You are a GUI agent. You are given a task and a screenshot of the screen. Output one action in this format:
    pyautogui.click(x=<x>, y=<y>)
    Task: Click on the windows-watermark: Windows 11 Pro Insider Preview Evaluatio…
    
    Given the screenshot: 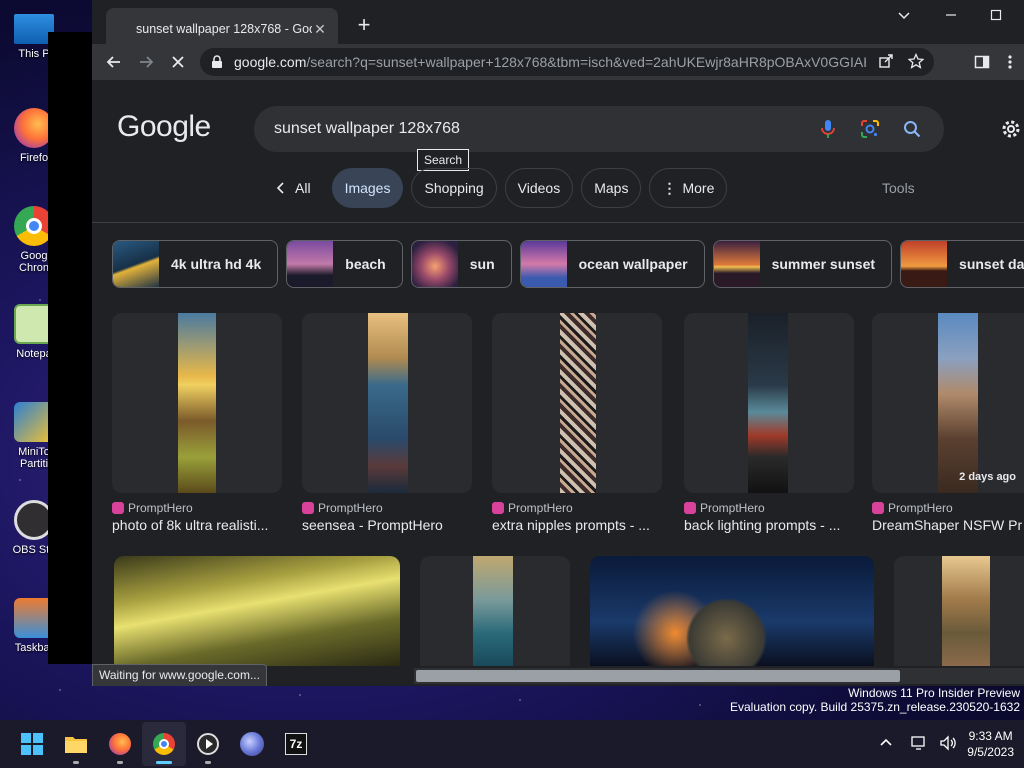 What is the action you would take?
    pyautogui.click(x=875, y=700)
    